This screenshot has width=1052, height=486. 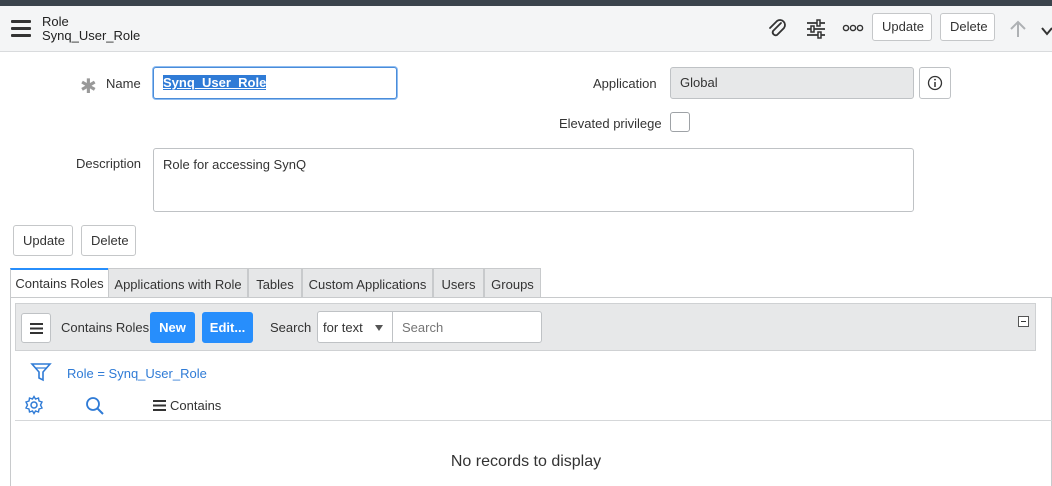 What do you see at coordinates (792, 83) in the screenshot?
I see `application-field: Global` at bounding box center [792, 83].